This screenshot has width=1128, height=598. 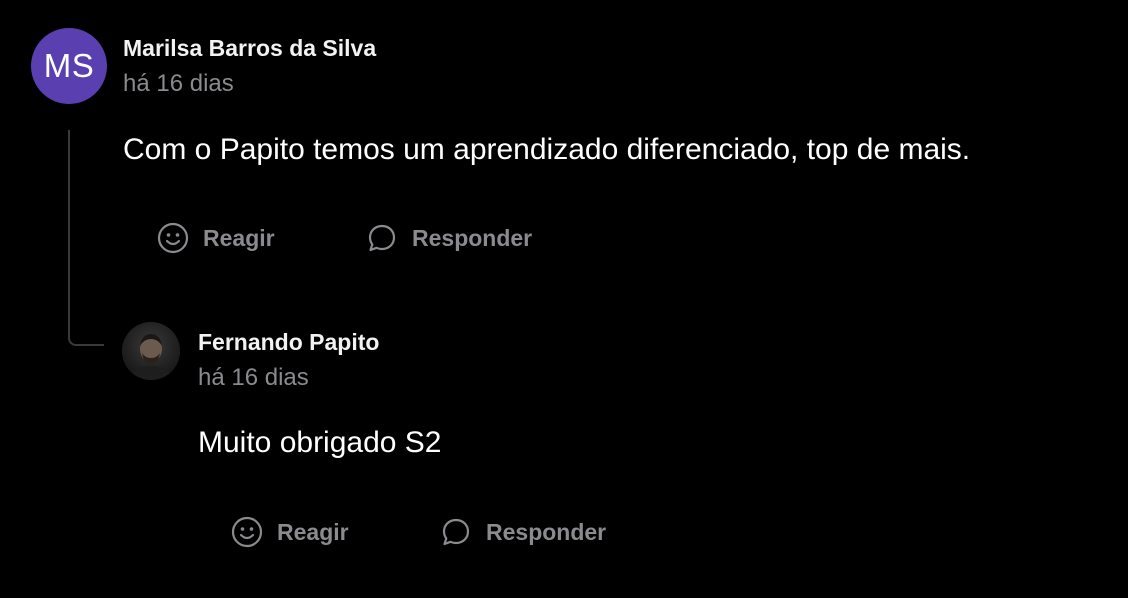 What do you see at coordinates (86, 238) in the screenshot?
I see `thread-connector-line` at bounding box center [86, 238].